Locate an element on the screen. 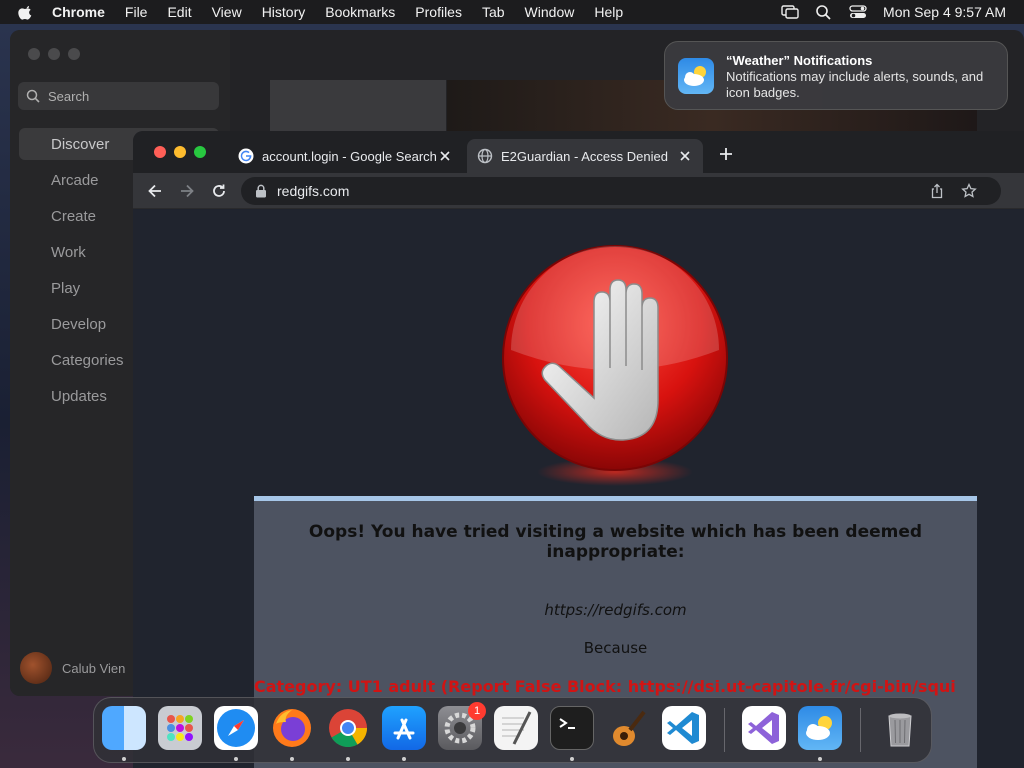 This screenshot has height=768, width=1024. weather-icon is located at coordinates (820, 728).